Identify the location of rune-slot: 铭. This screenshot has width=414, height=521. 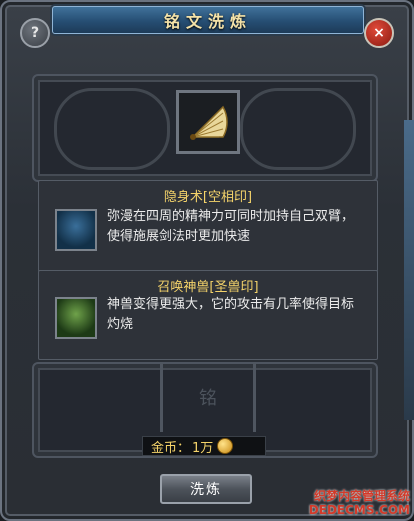
(208, 397).